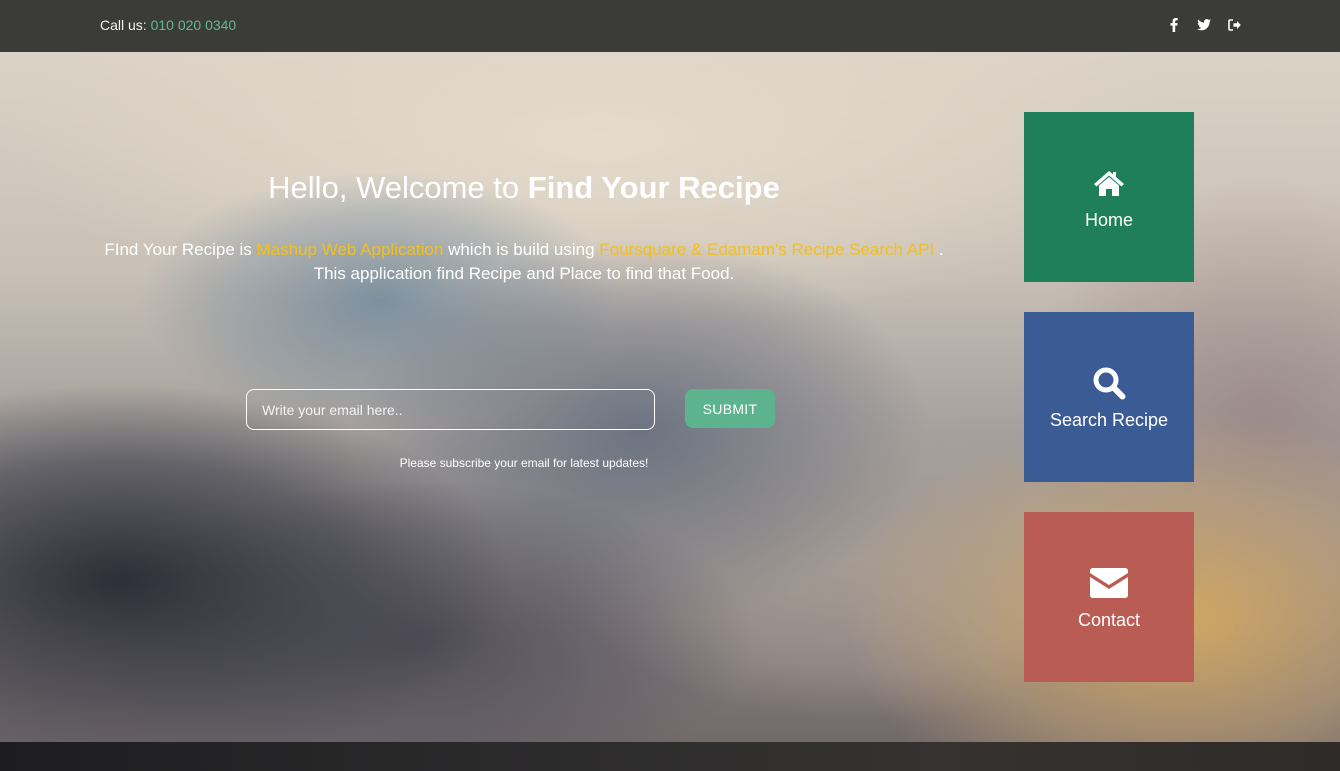 This screenshot has width=1340, height=771. What do you see at coordinates (730, 408) in the screenshot?
I see `submit-button: SUBMIT` at bounding box center [730, 408].